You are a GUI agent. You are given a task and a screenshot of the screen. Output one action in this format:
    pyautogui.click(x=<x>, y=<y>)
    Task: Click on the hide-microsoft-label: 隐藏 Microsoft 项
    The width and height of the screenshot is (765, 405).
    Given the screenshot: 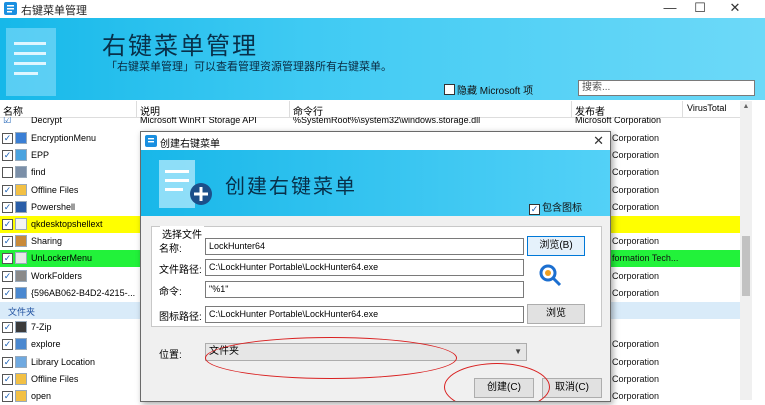 What is the action you would take?
    pyautogui.click(x=495, y=91)
    